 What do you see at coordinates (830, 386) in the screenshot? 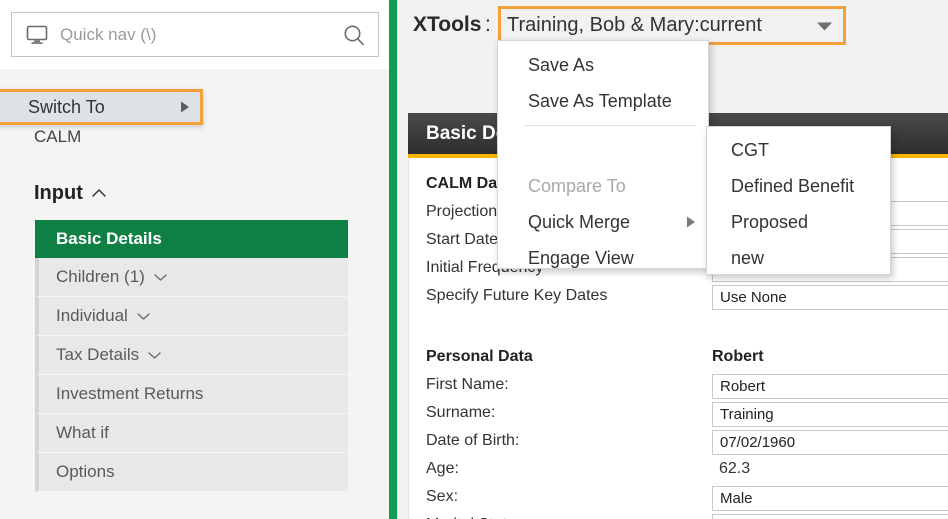
I see `field-value-first-name: Robert` at bounding box center [830, 386].